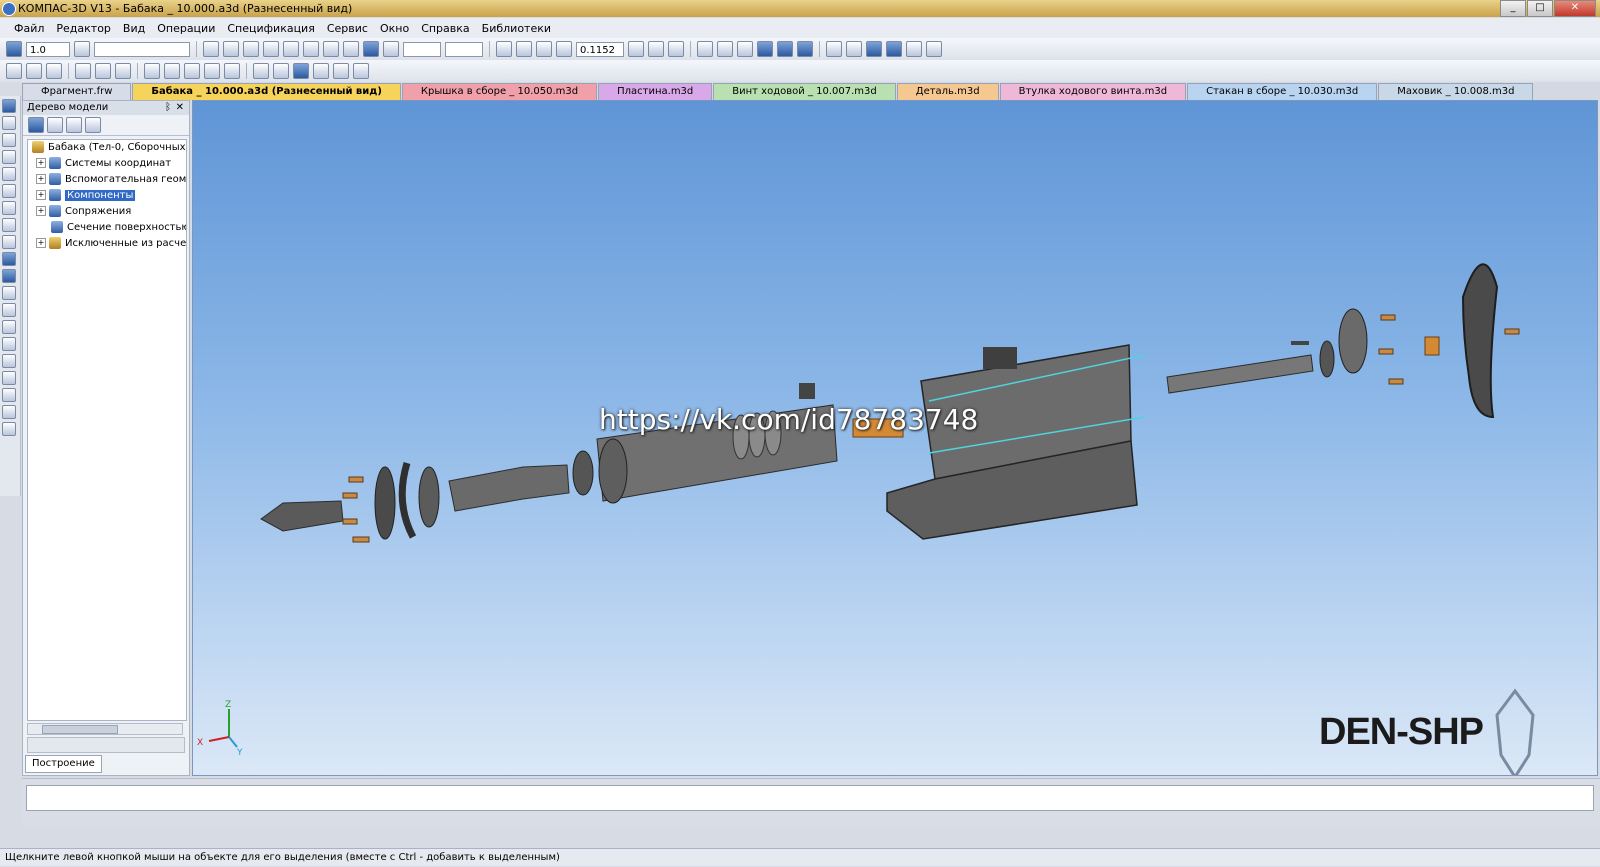 This screenshot has height=867, width=1600. I want to click on layer-icon, so click(82, 49).